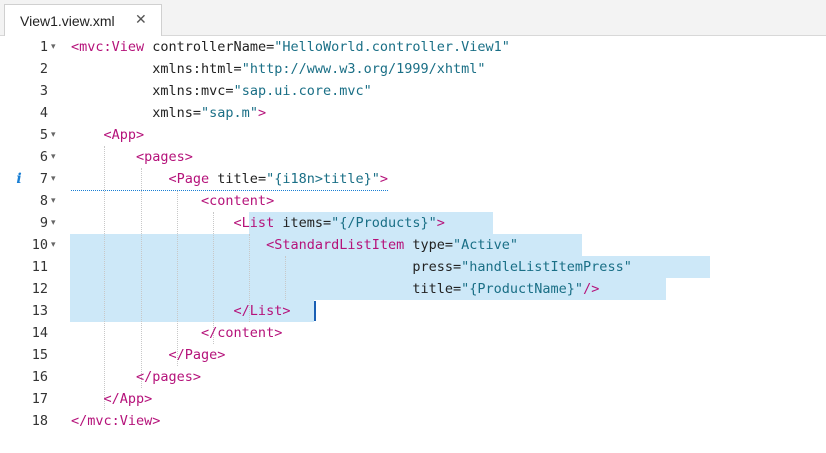 This screenshot has width=826, height=453. What do you see at coordinates (392, 47) in the screenshot?
I see `code-token: "HelloWorld.controller.View1"` at bounding box center [392, 47].